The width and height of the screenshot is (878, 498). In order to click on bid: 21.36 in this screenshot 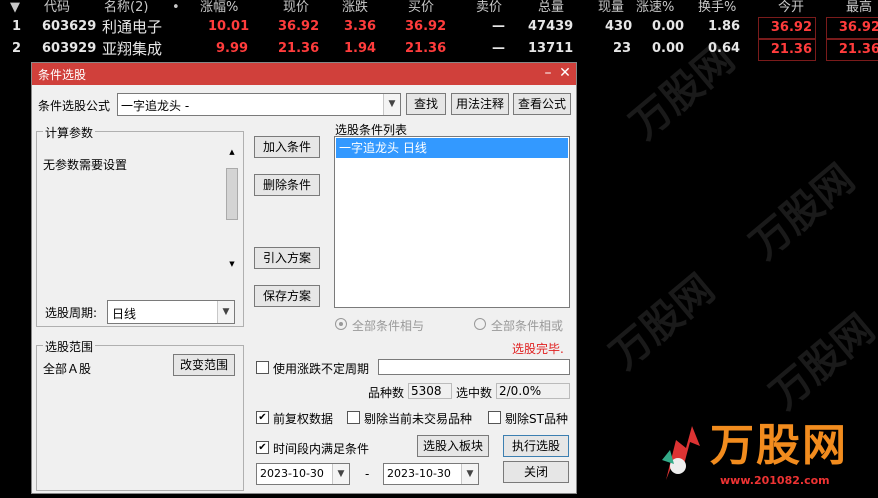, I will do `click(426, 48)`.